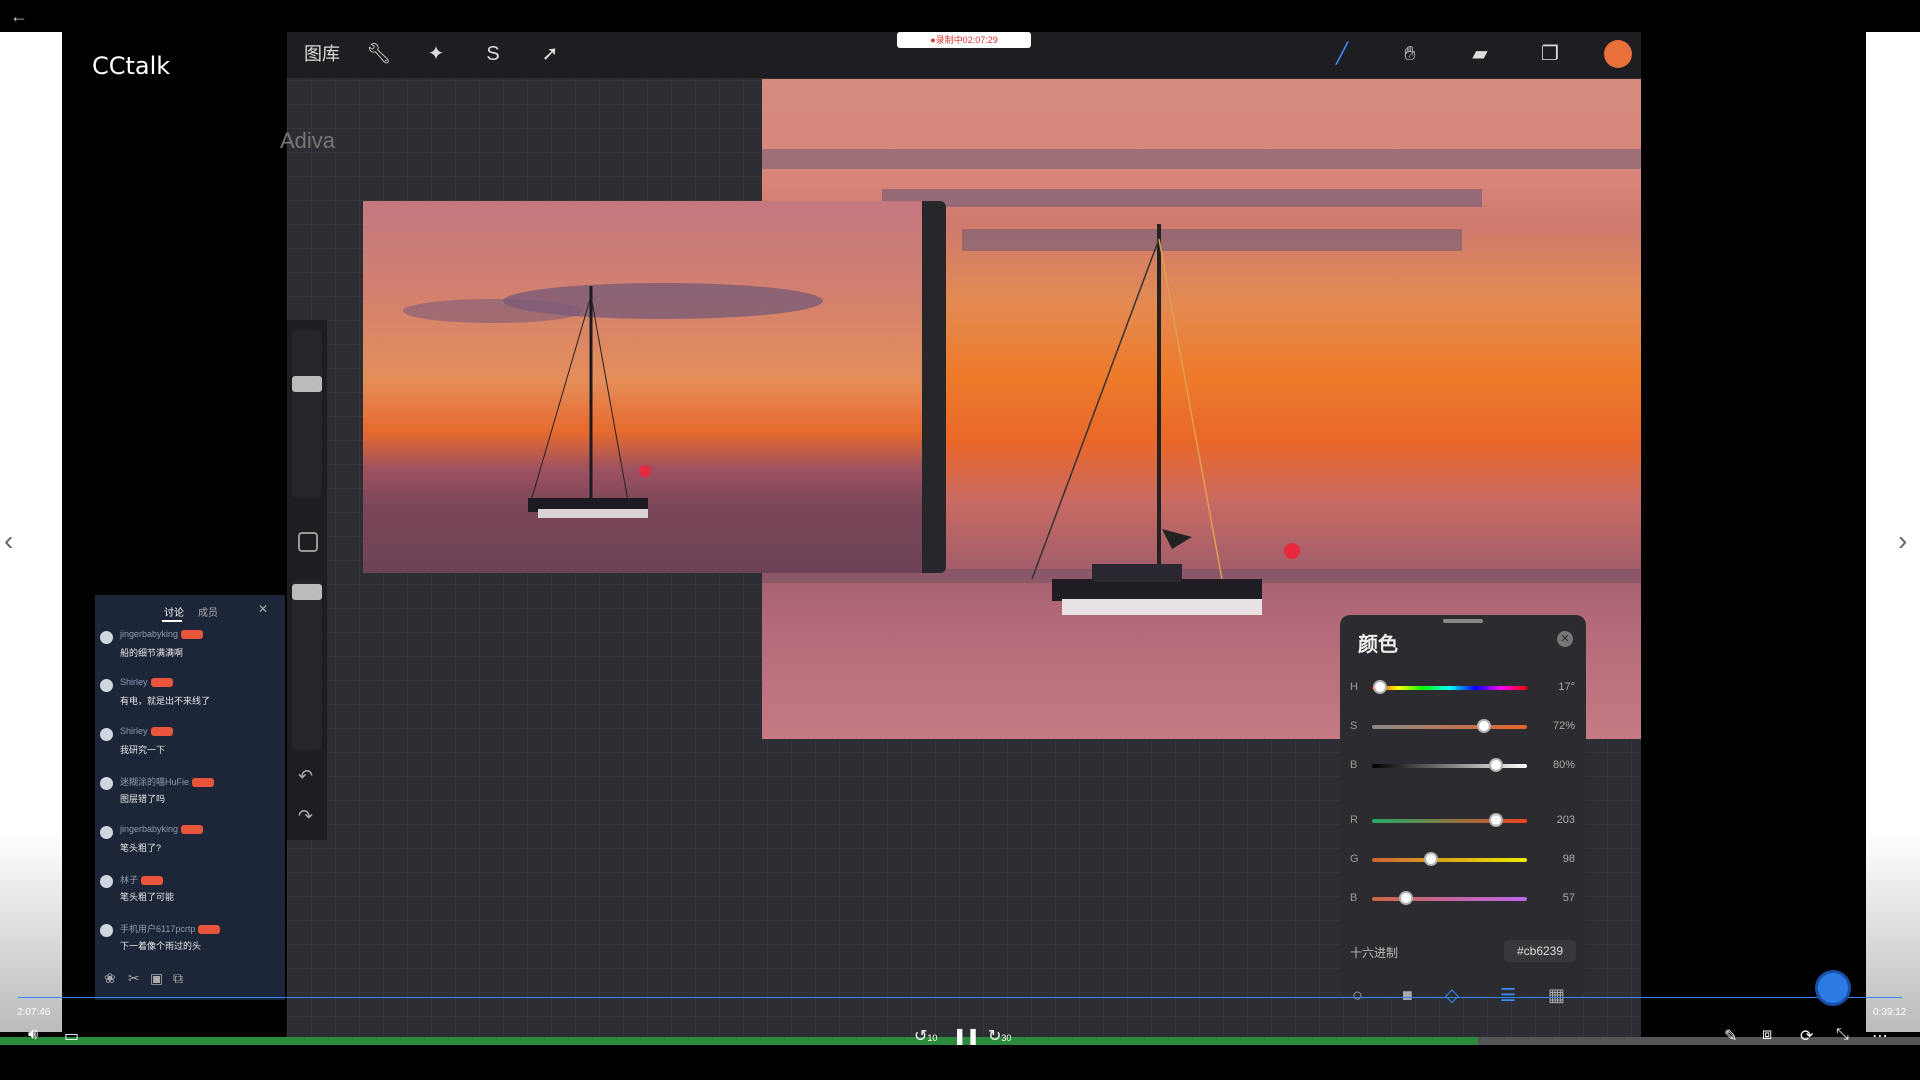  I want to click on opacity-handle, so click(307, 592).